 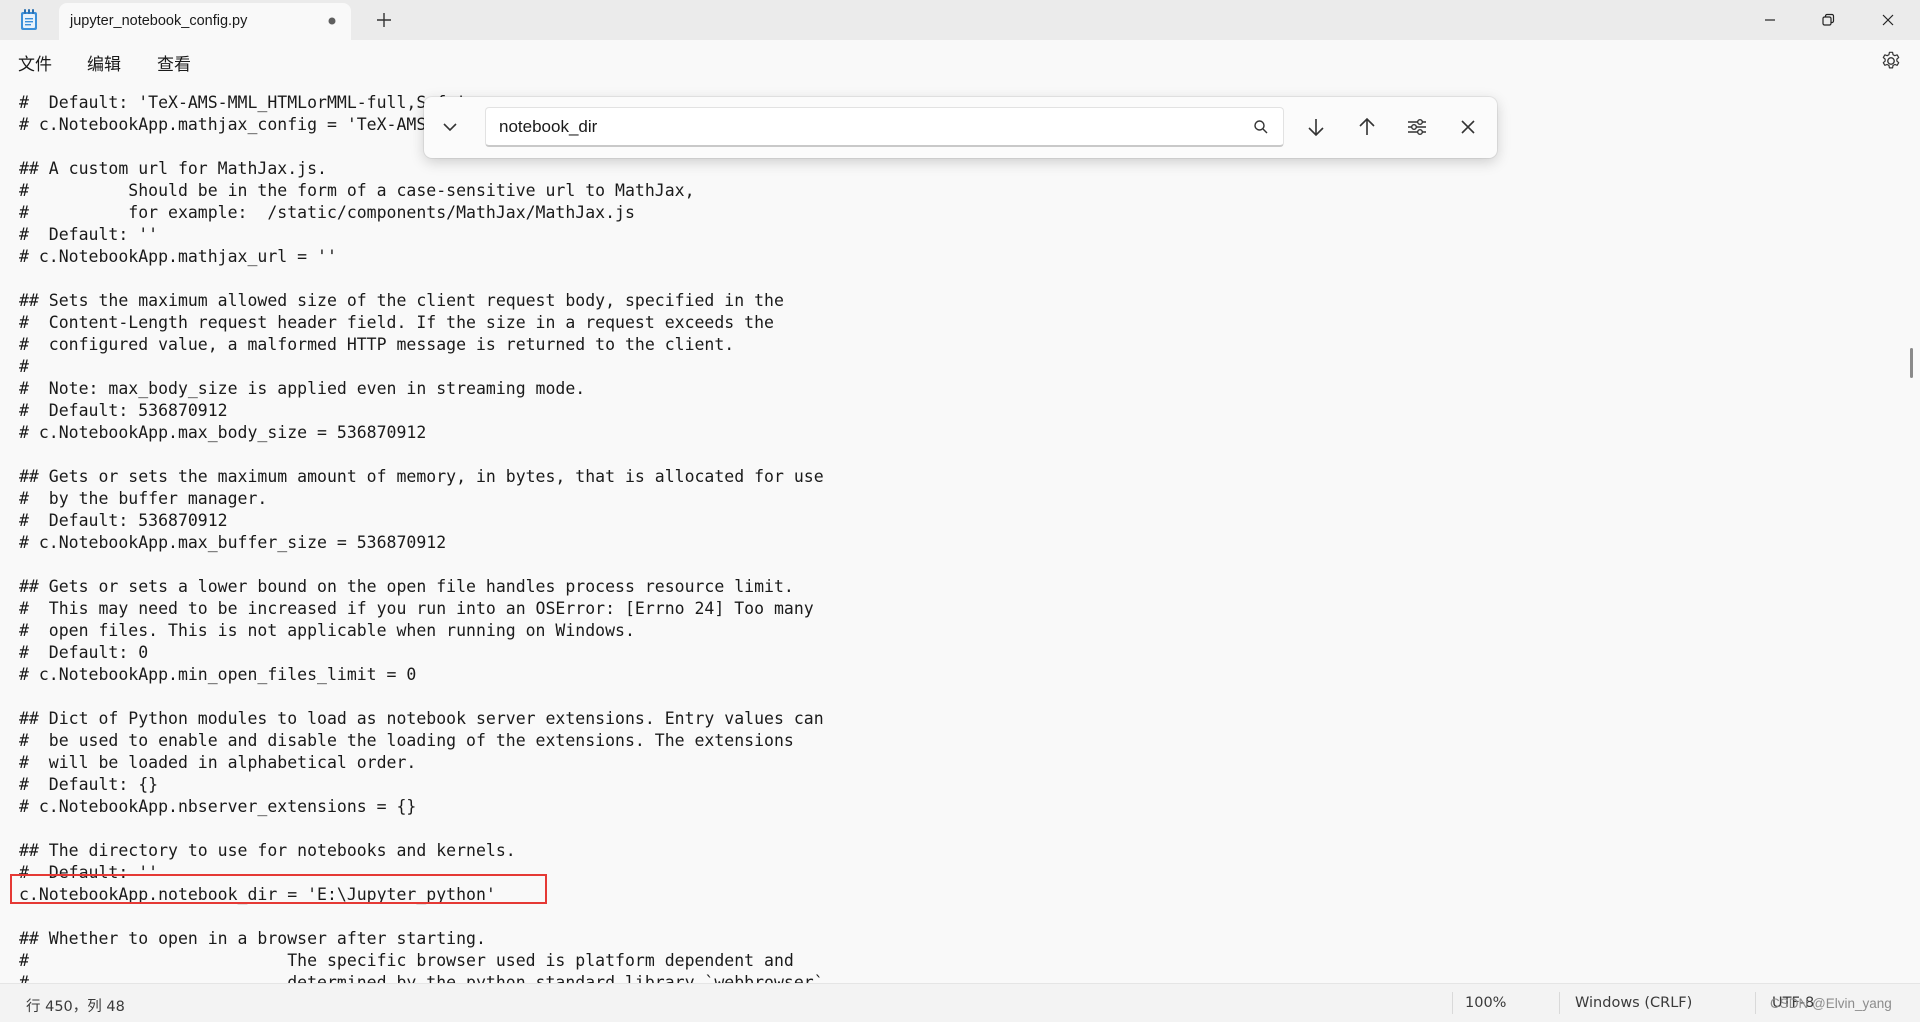 I want to click on highlight-annotation-box, so click(x=278, y=889).